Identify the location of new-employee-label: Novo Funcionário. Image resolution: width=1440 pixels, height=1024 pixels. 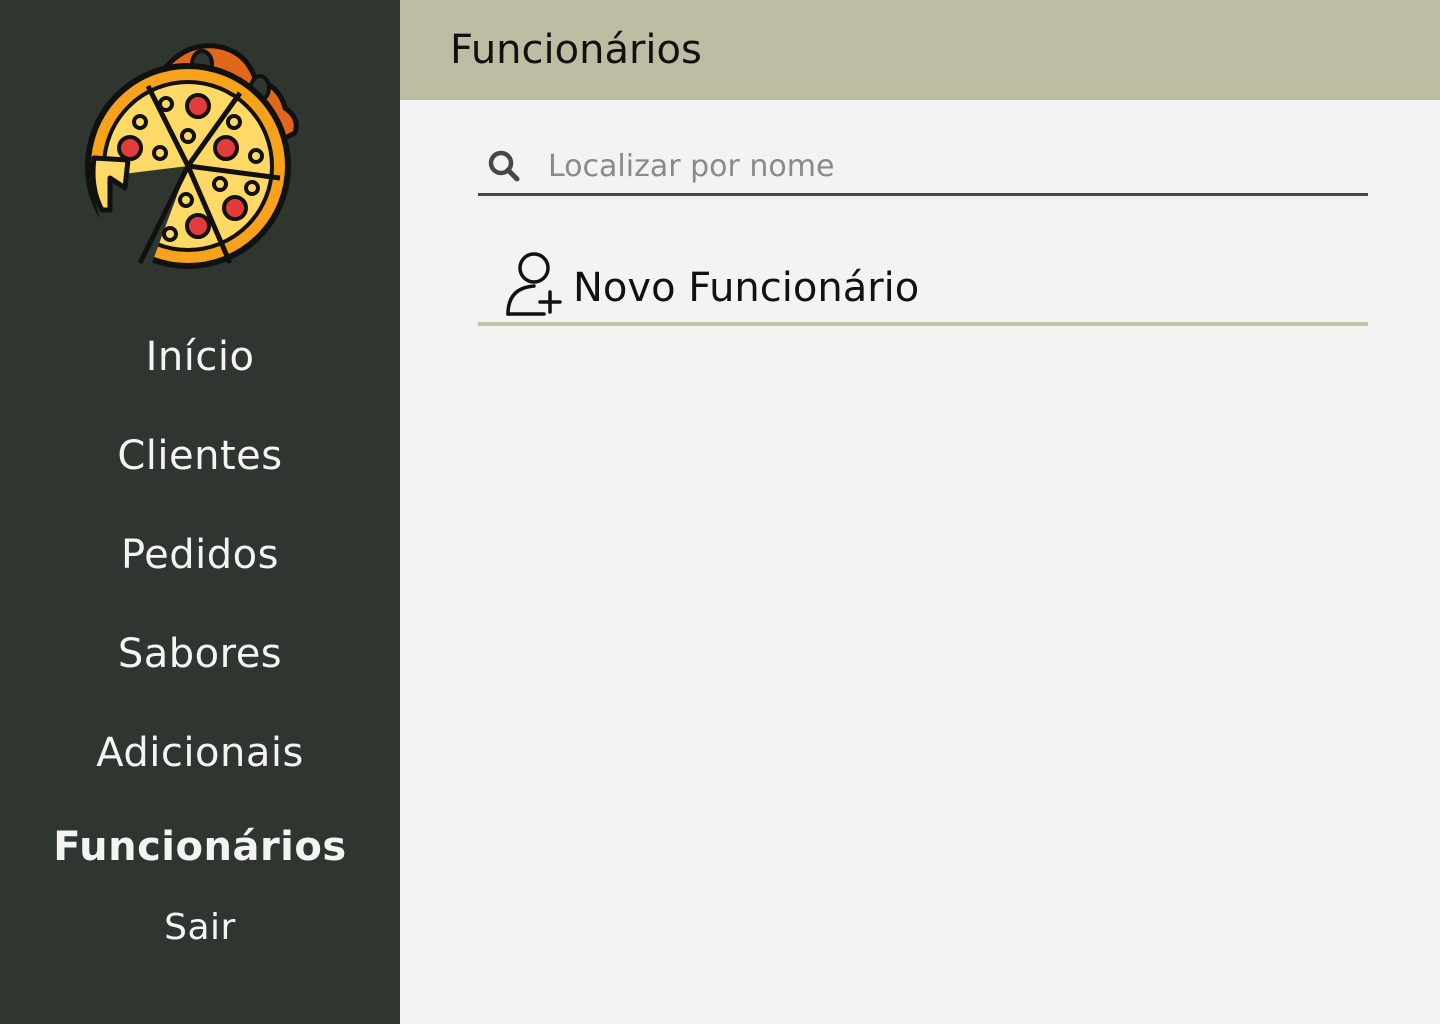
(746, 288).